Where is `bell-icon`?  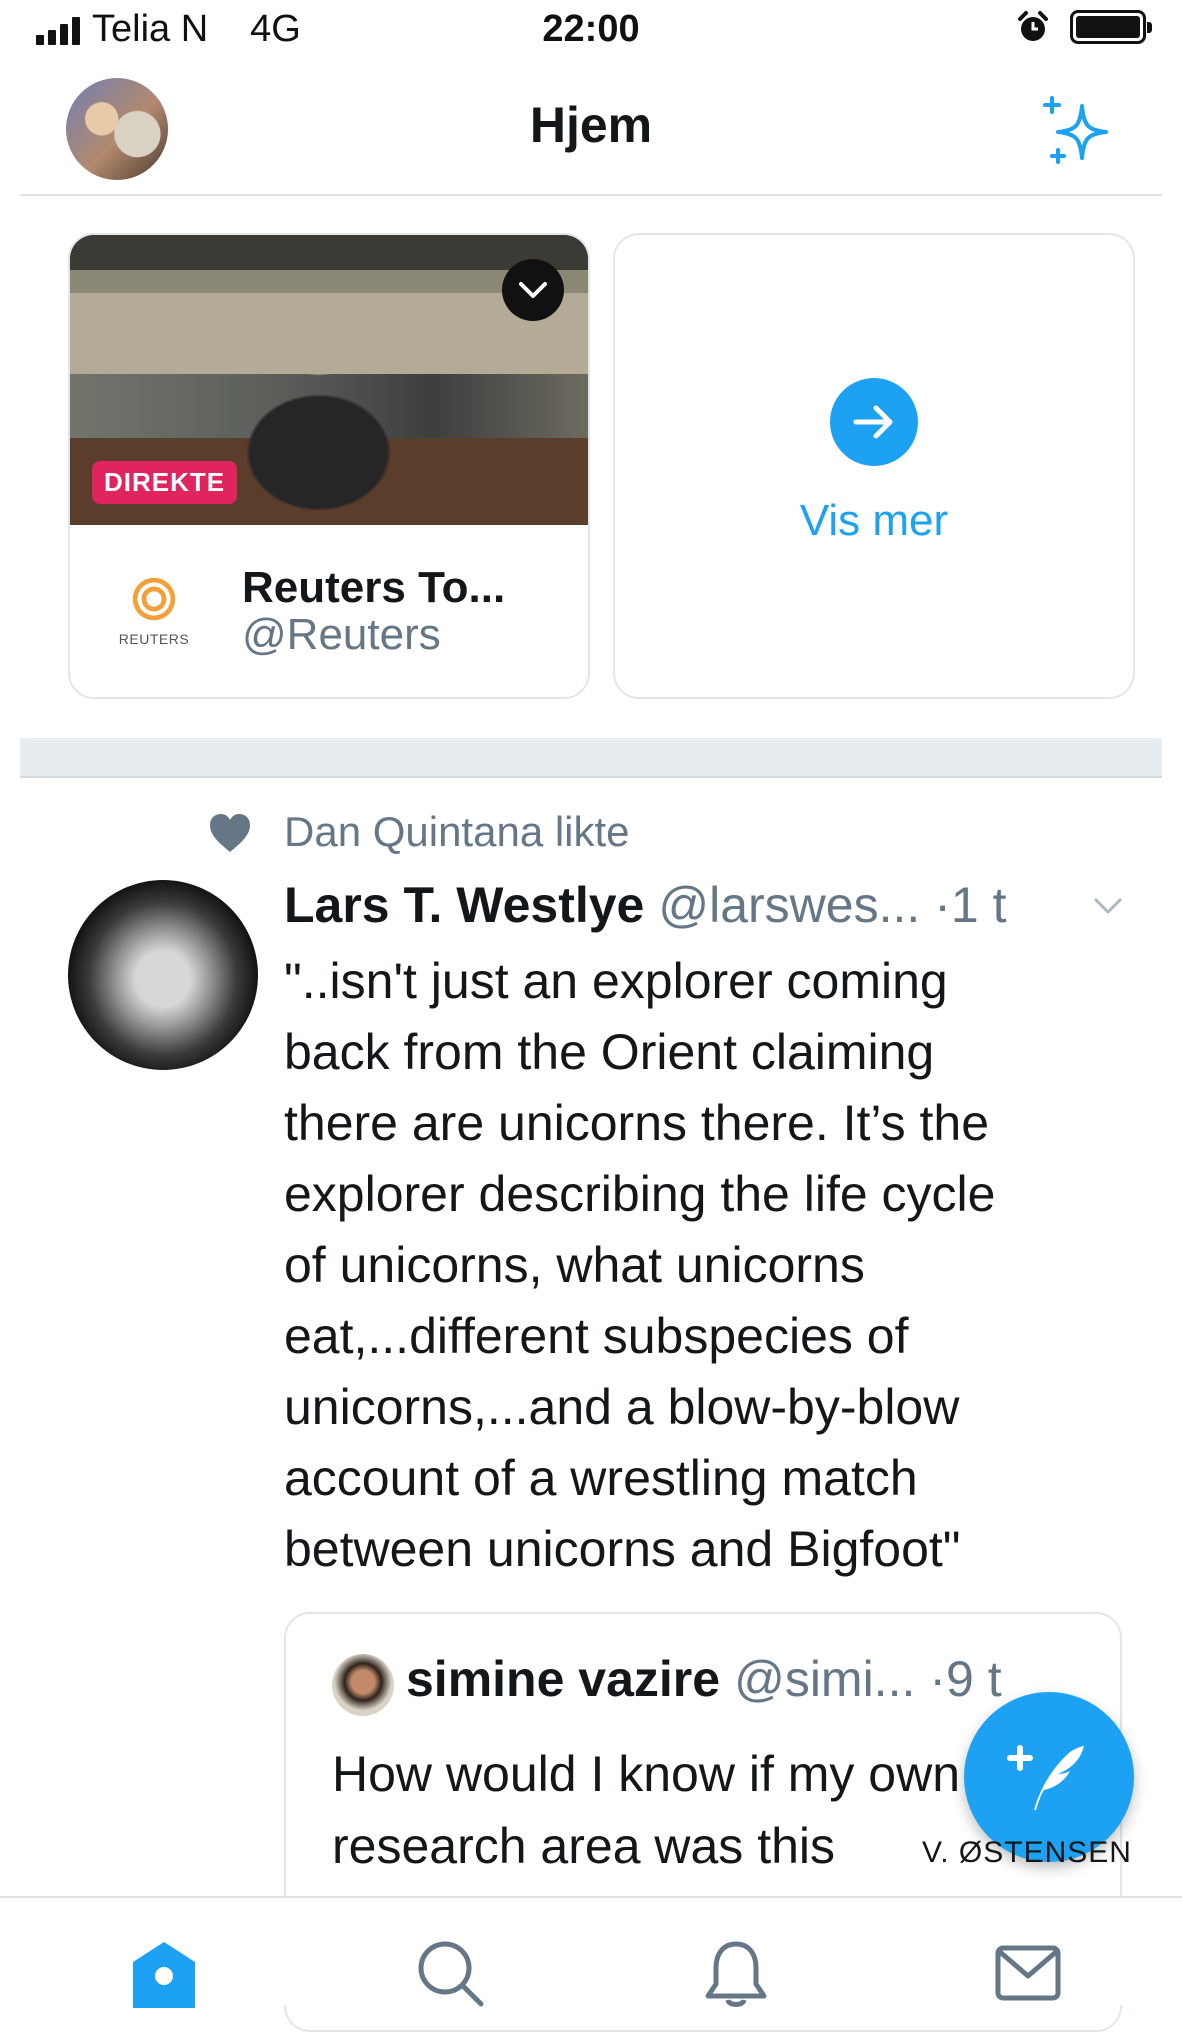 bell-icon is located at coordinates (736, 1974).